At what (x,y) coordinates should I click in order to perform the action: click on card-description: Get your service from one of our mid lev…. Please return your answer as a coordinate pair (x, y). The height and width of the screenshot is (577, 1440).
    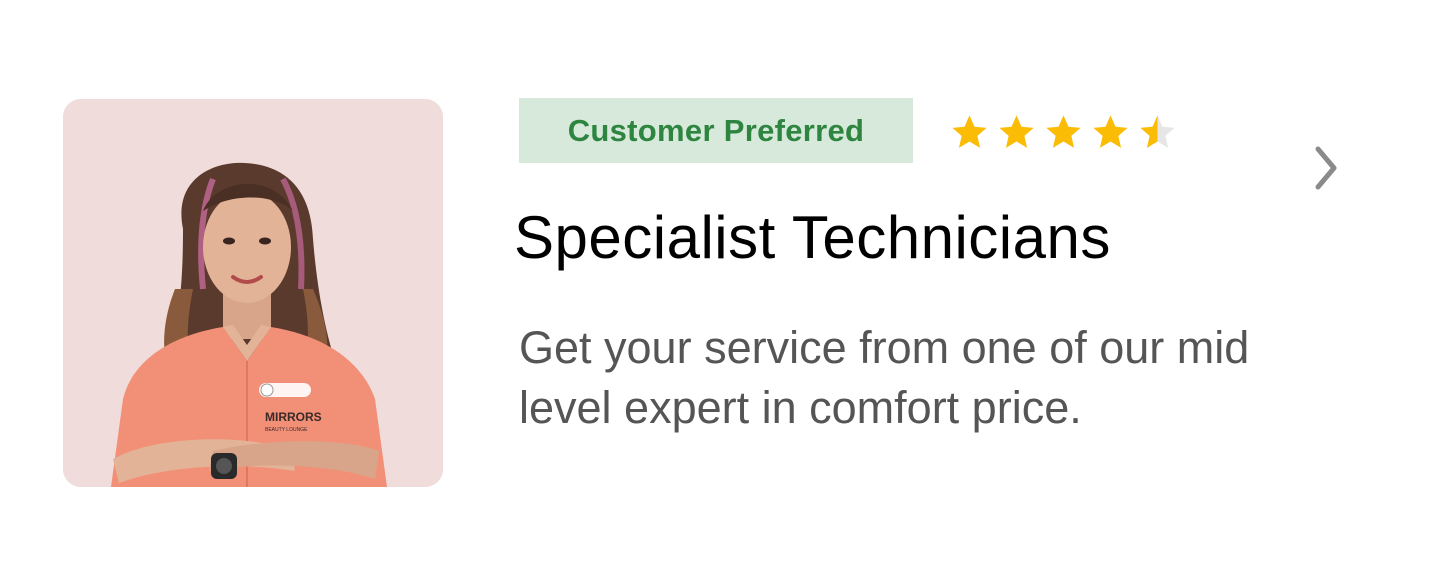
    Looking at the image, I should click on (884, 377).